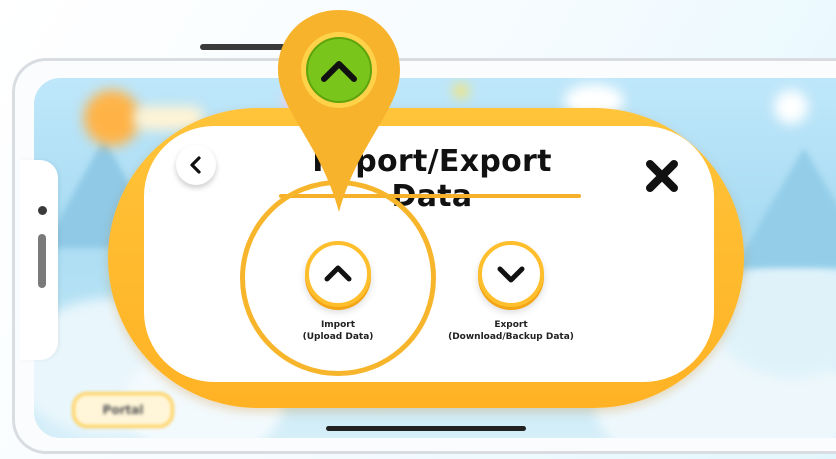  I want to click on import-label: Import (Upload Data), so click(338, 331).